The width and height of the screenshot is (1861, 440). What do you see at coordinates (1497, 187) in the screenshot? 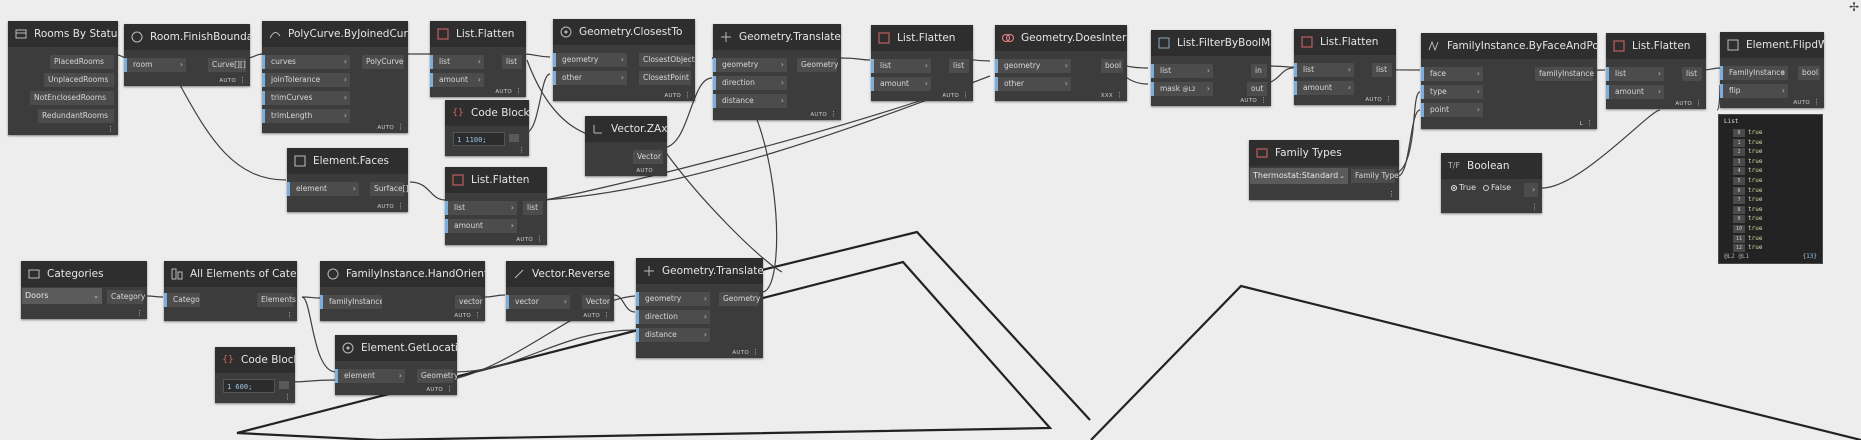
I see `false-radio: False` at bounding box center [1497, 187].